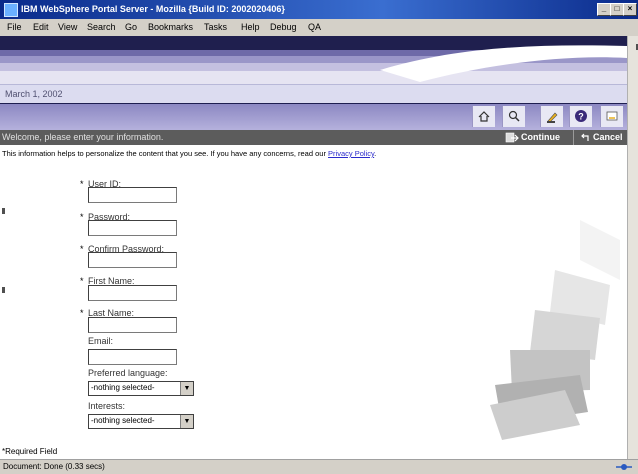  I want to click on menu-file: File, so click(14, 27).